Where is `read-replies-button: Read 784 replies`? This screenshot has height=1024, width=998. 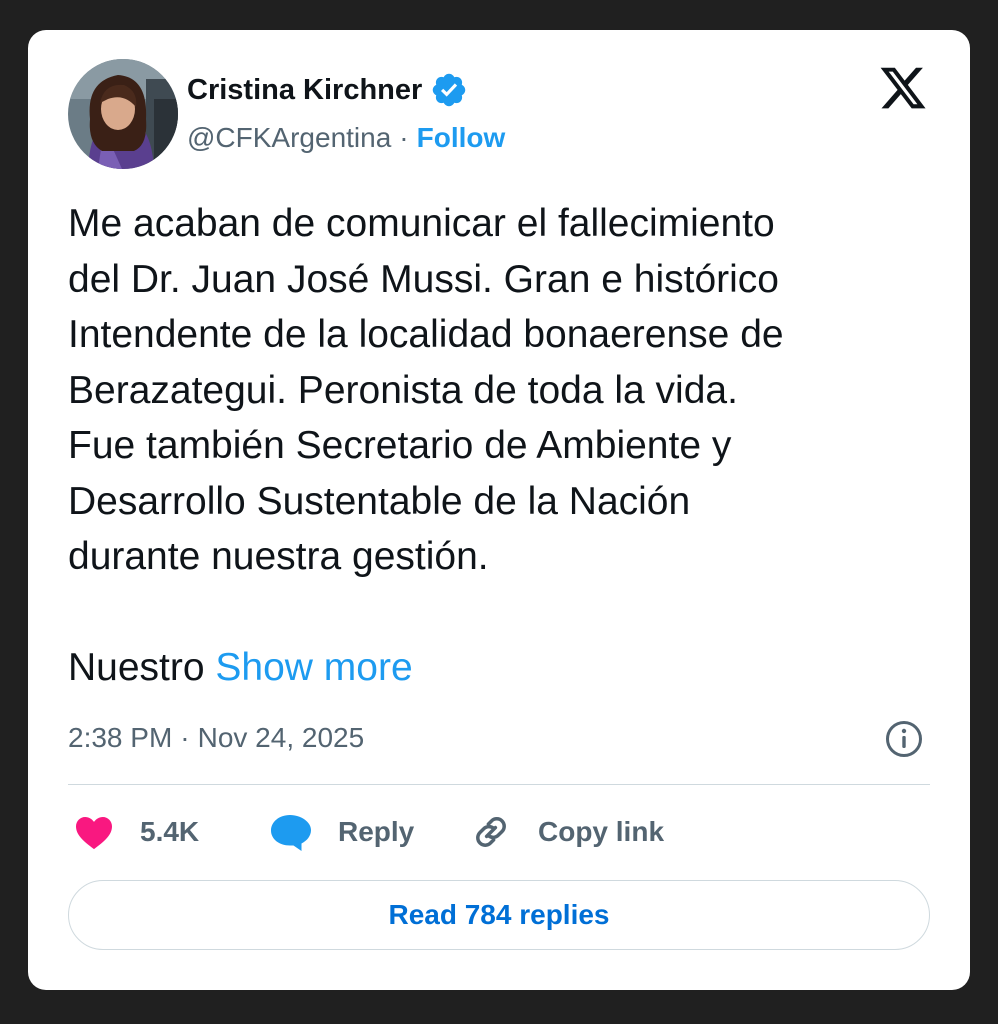
read-replies-button: Read 784 replies is located at coordinates (499, 915).